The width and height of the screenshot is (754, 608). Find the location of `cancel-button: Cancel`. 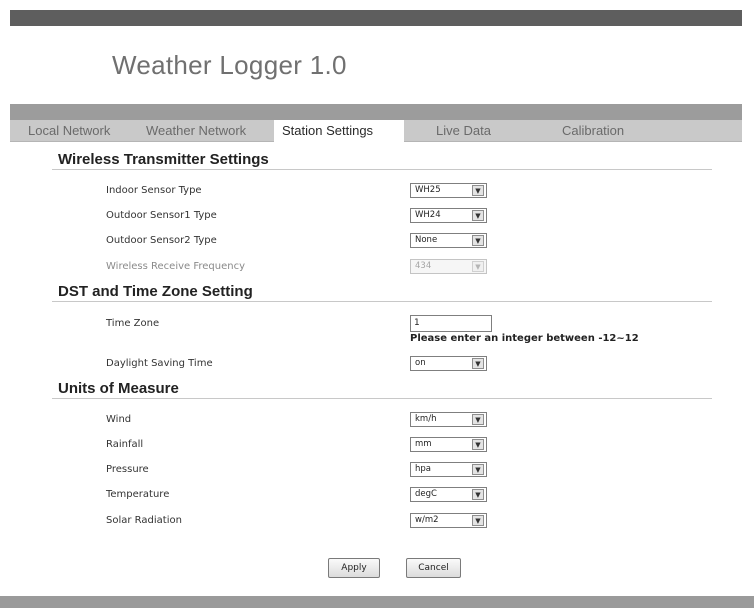

cancel-button: Cancel is located at coordinates (433, 568).